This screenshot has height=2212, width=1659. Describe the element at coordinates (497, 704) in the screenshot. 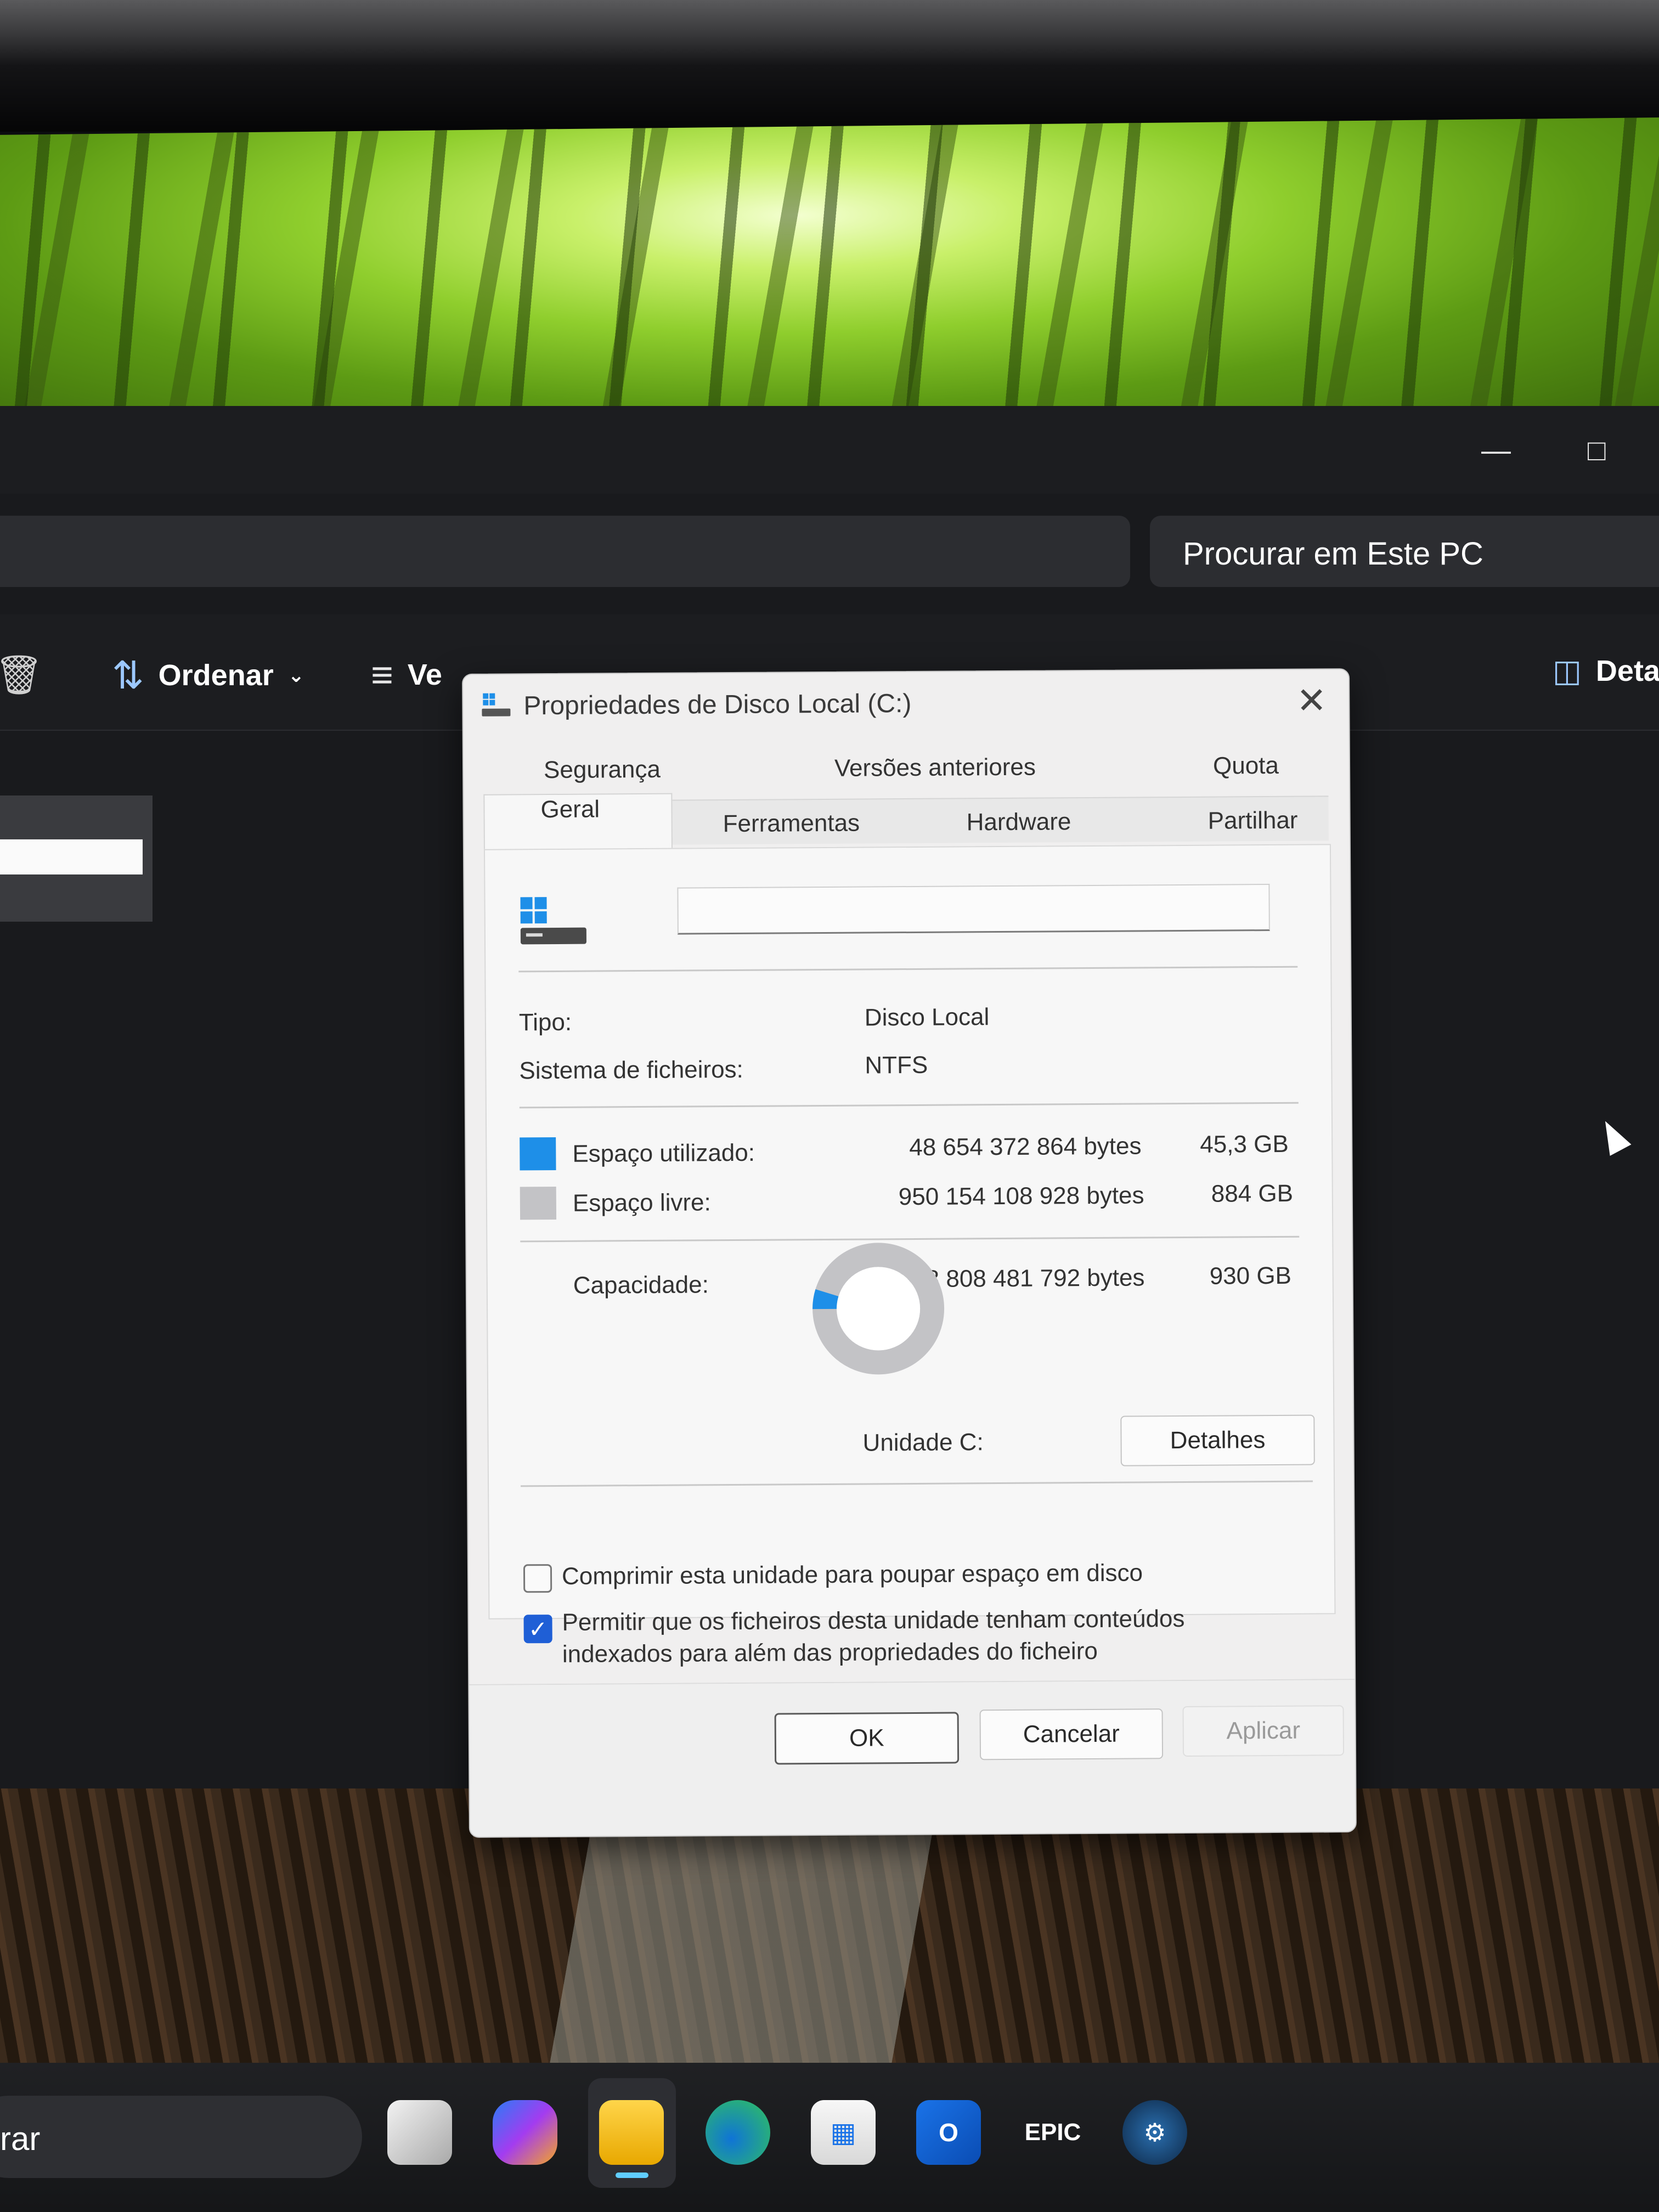

I see `drive-small-icon` at that location.